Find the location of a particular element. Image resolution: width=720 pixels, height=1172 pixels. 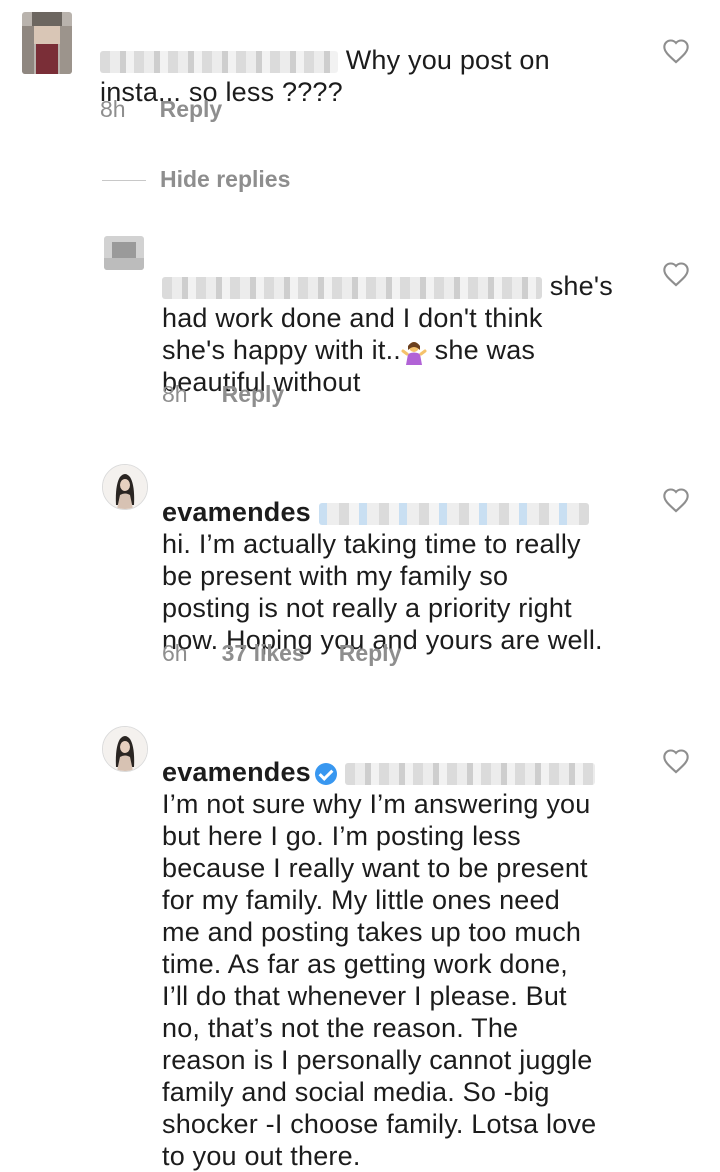

woman-shrugging-emoji is located at coordinates (414, 352).